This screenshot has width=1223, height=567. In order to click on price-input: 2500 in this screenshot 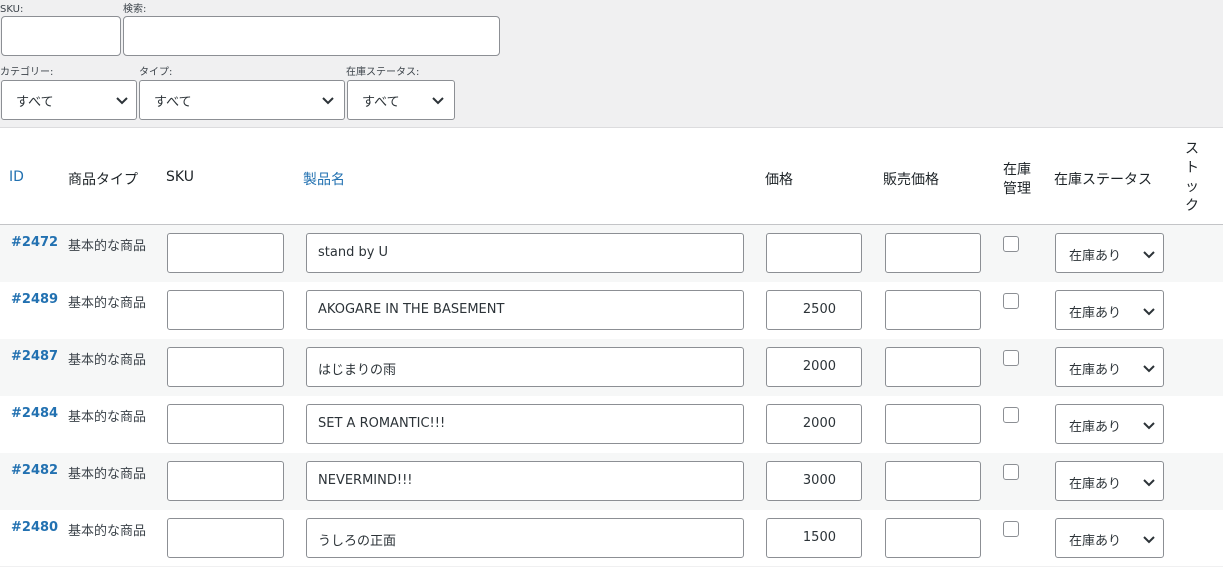, I will do `click(814, 310)`.